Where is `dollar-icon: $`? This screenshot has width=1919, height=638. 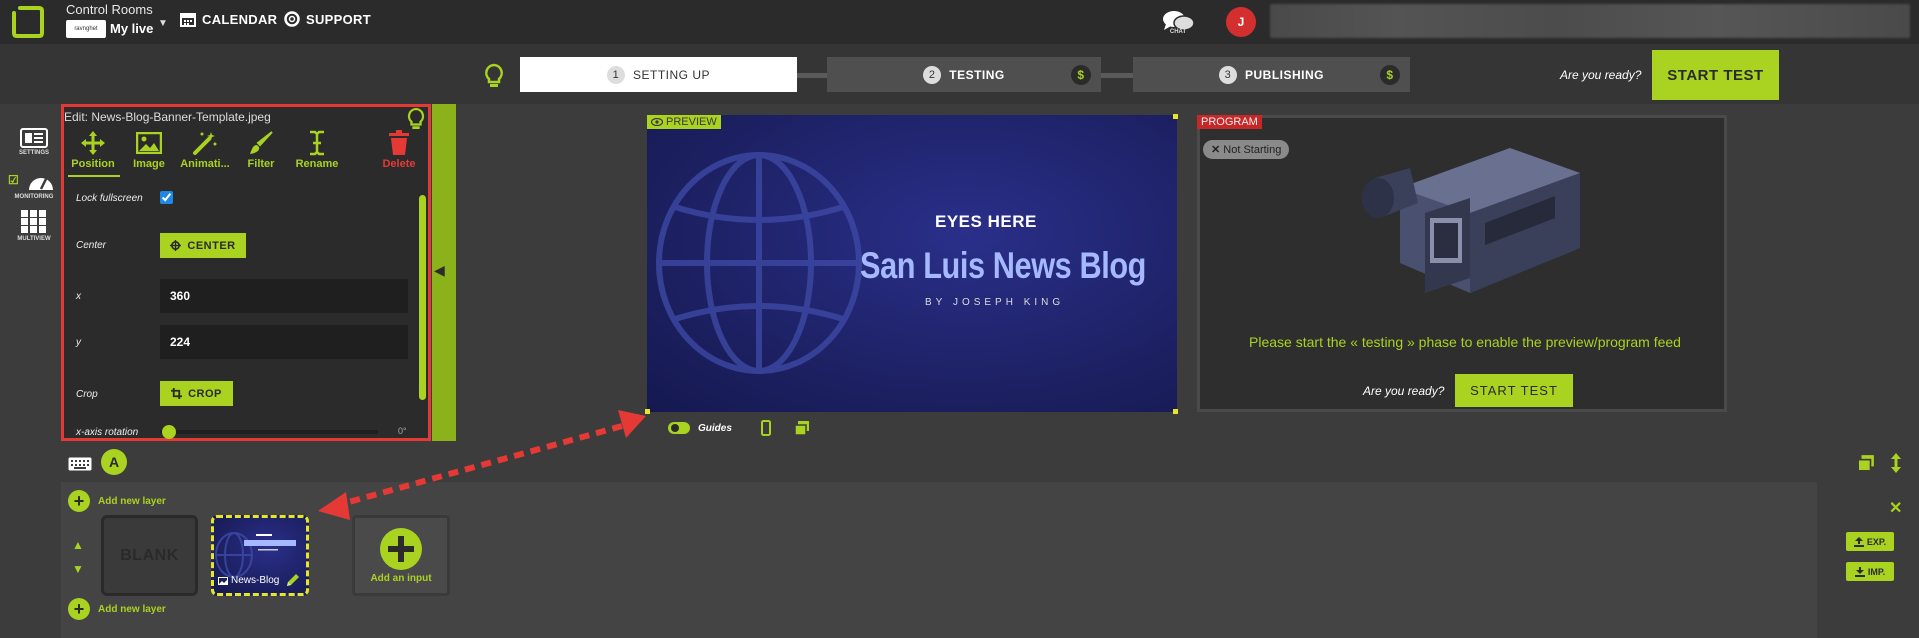
dollar-icon: $ is located at coordinates (1081, 75).